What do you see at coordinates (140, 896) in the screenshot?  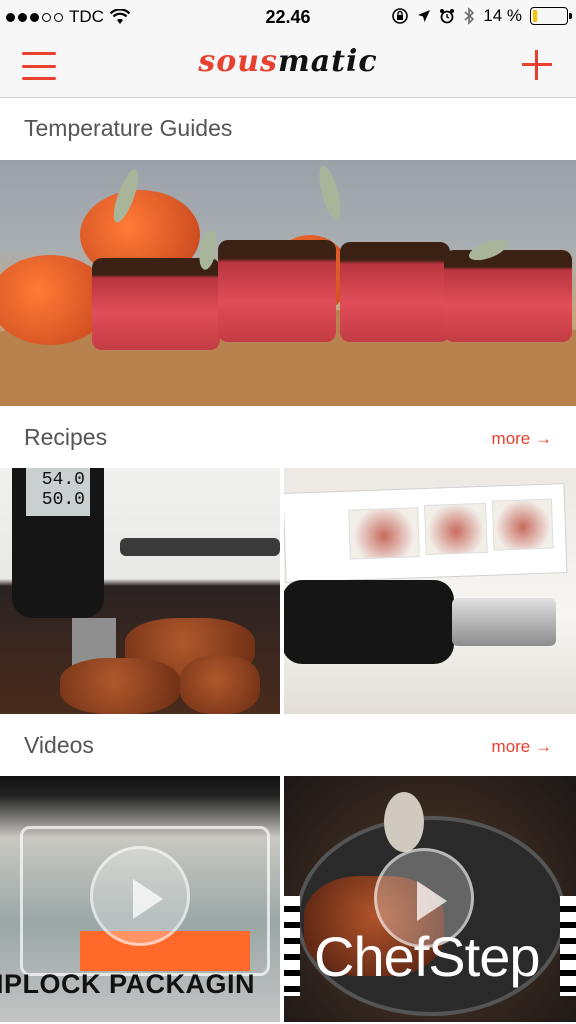 I see `play-icon` at bounding box center [140, 896].